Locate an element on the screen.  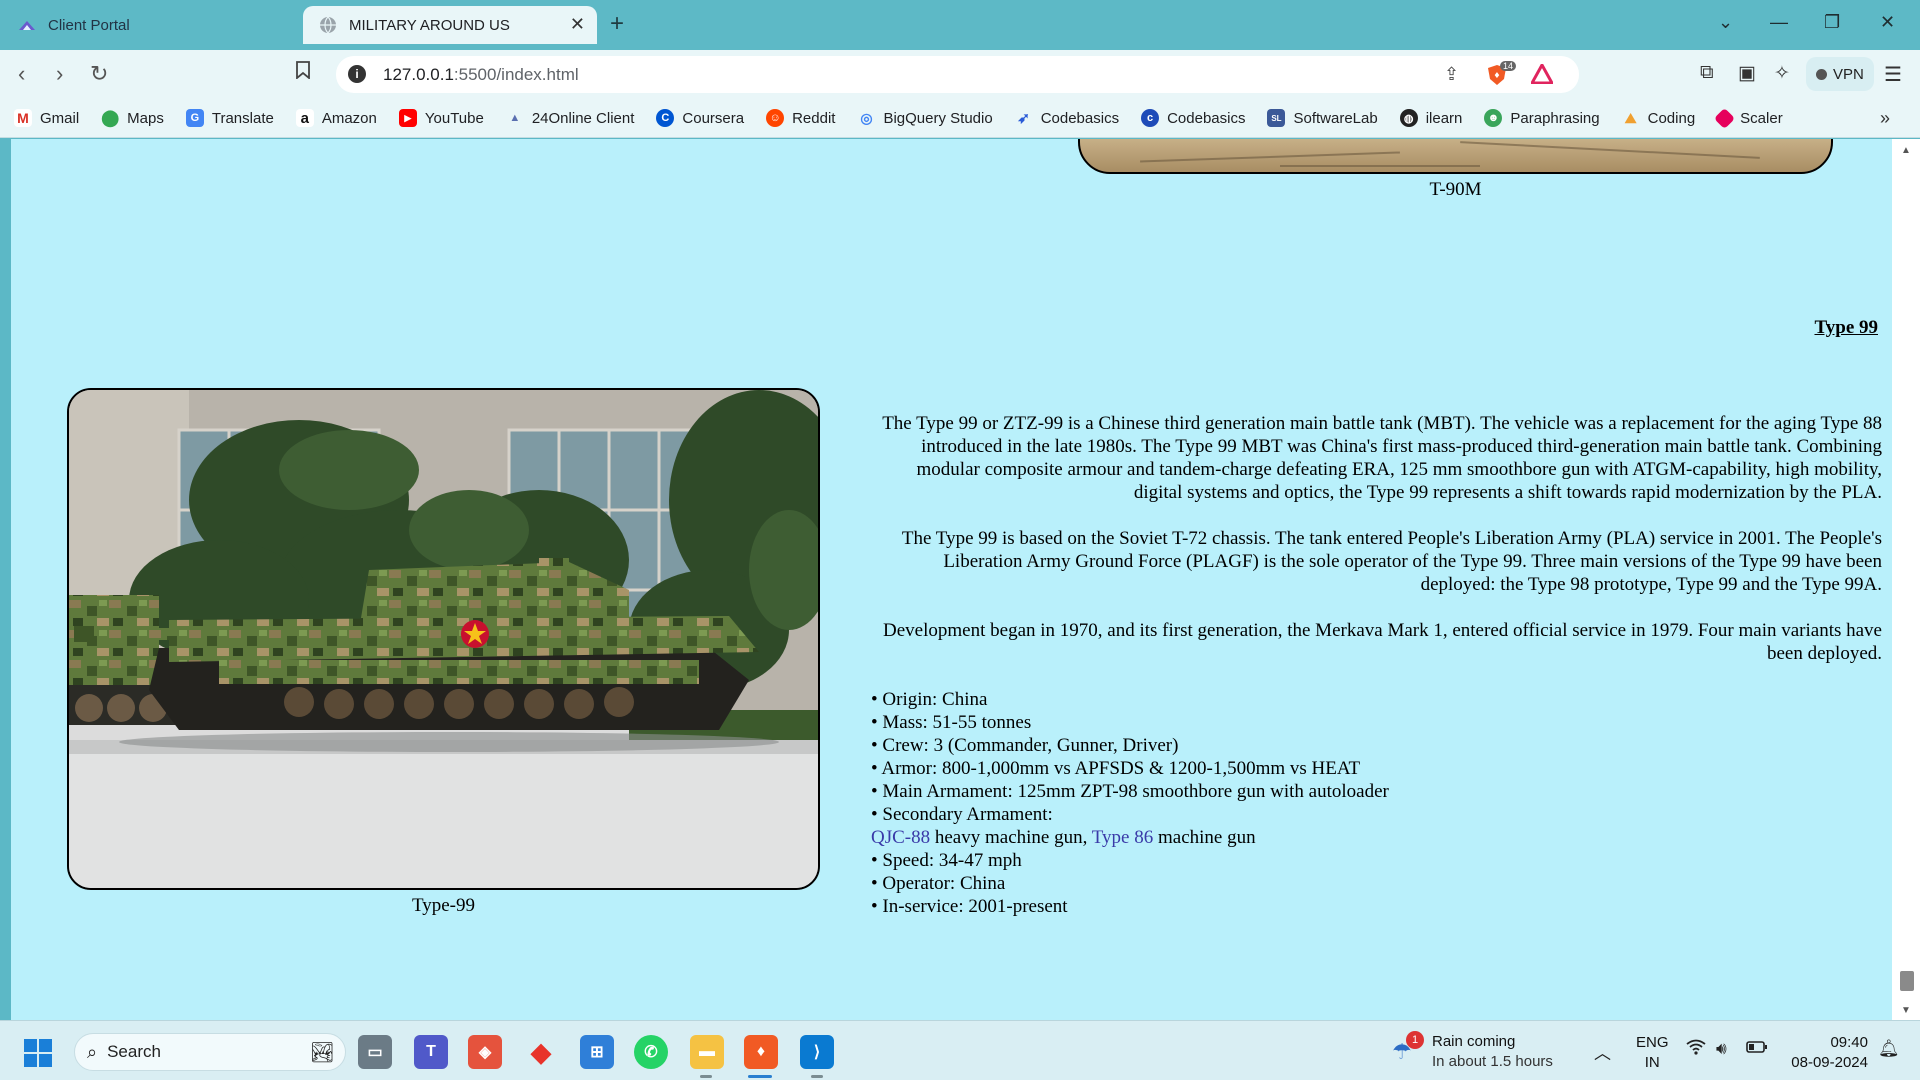
close-window-icon: ✕ is located at coordinates (1887, 22).